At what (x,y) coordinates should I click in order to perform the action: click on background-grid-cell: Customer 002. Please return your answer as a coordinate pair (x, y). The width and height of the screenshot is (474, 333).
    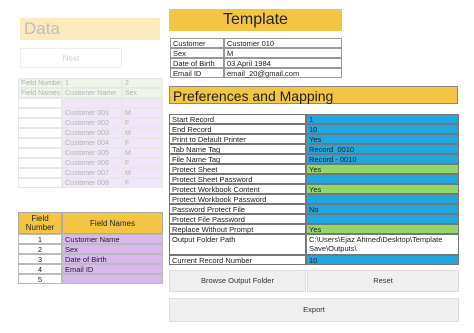
    Looking at the image, I should click on (92, 123).